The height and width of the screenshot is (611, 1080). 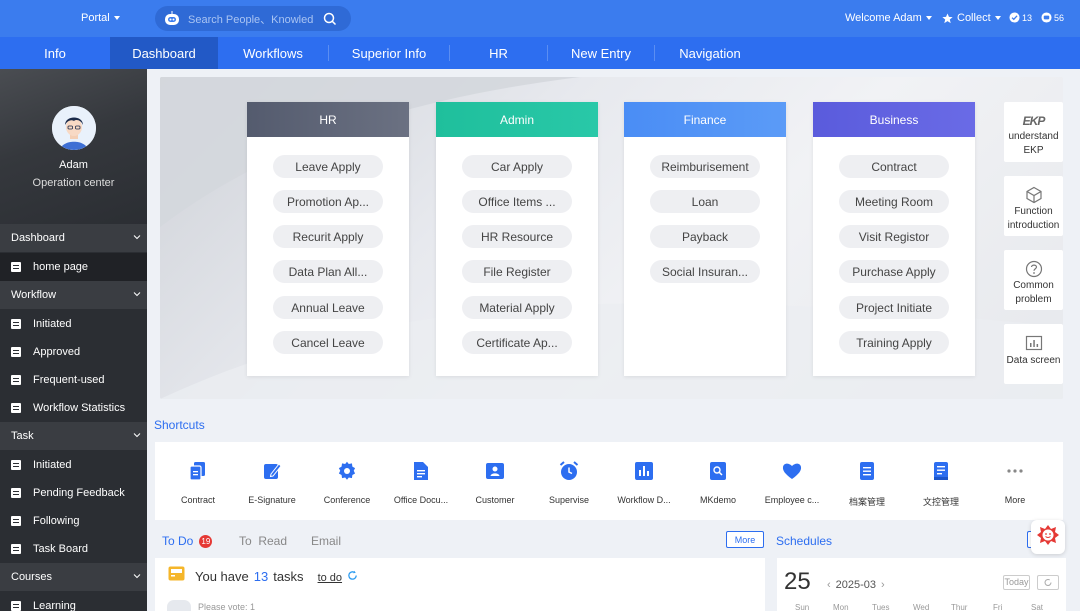 What do you see at coordinates (73, 238) in the screenshot?
I see `sidebar-group-dashboard: Dashboard` at bounding box center [73, 238].